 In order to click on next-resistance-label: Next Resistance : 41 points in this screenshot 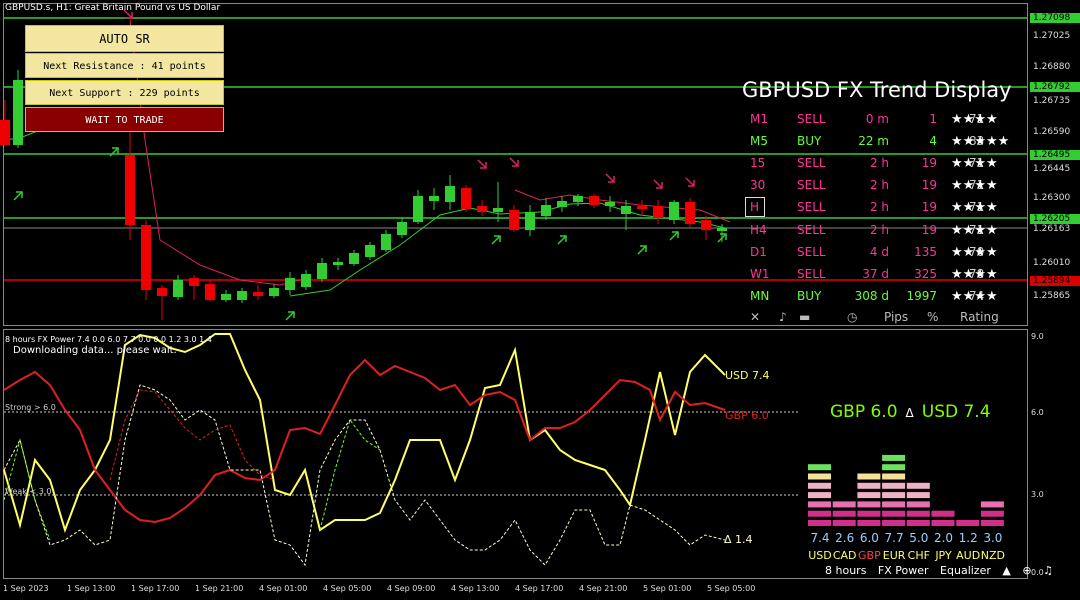, I will do `click(124, 65)`.